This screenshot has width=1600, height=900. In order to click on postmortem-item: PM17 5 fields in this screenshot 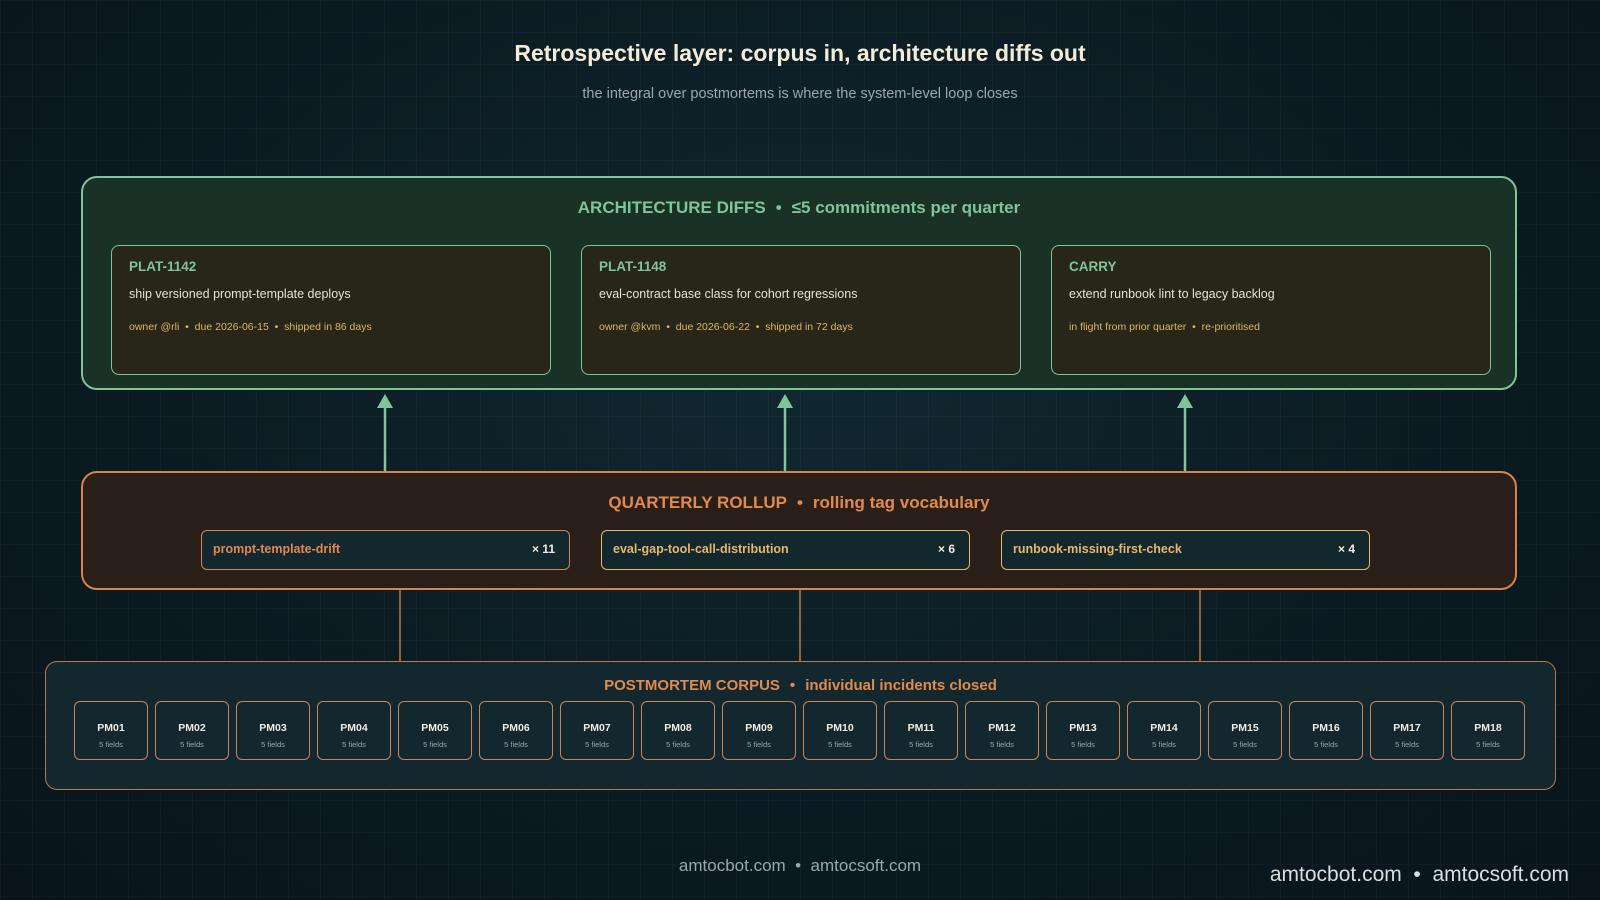, I will do `click(1407, 730)`.